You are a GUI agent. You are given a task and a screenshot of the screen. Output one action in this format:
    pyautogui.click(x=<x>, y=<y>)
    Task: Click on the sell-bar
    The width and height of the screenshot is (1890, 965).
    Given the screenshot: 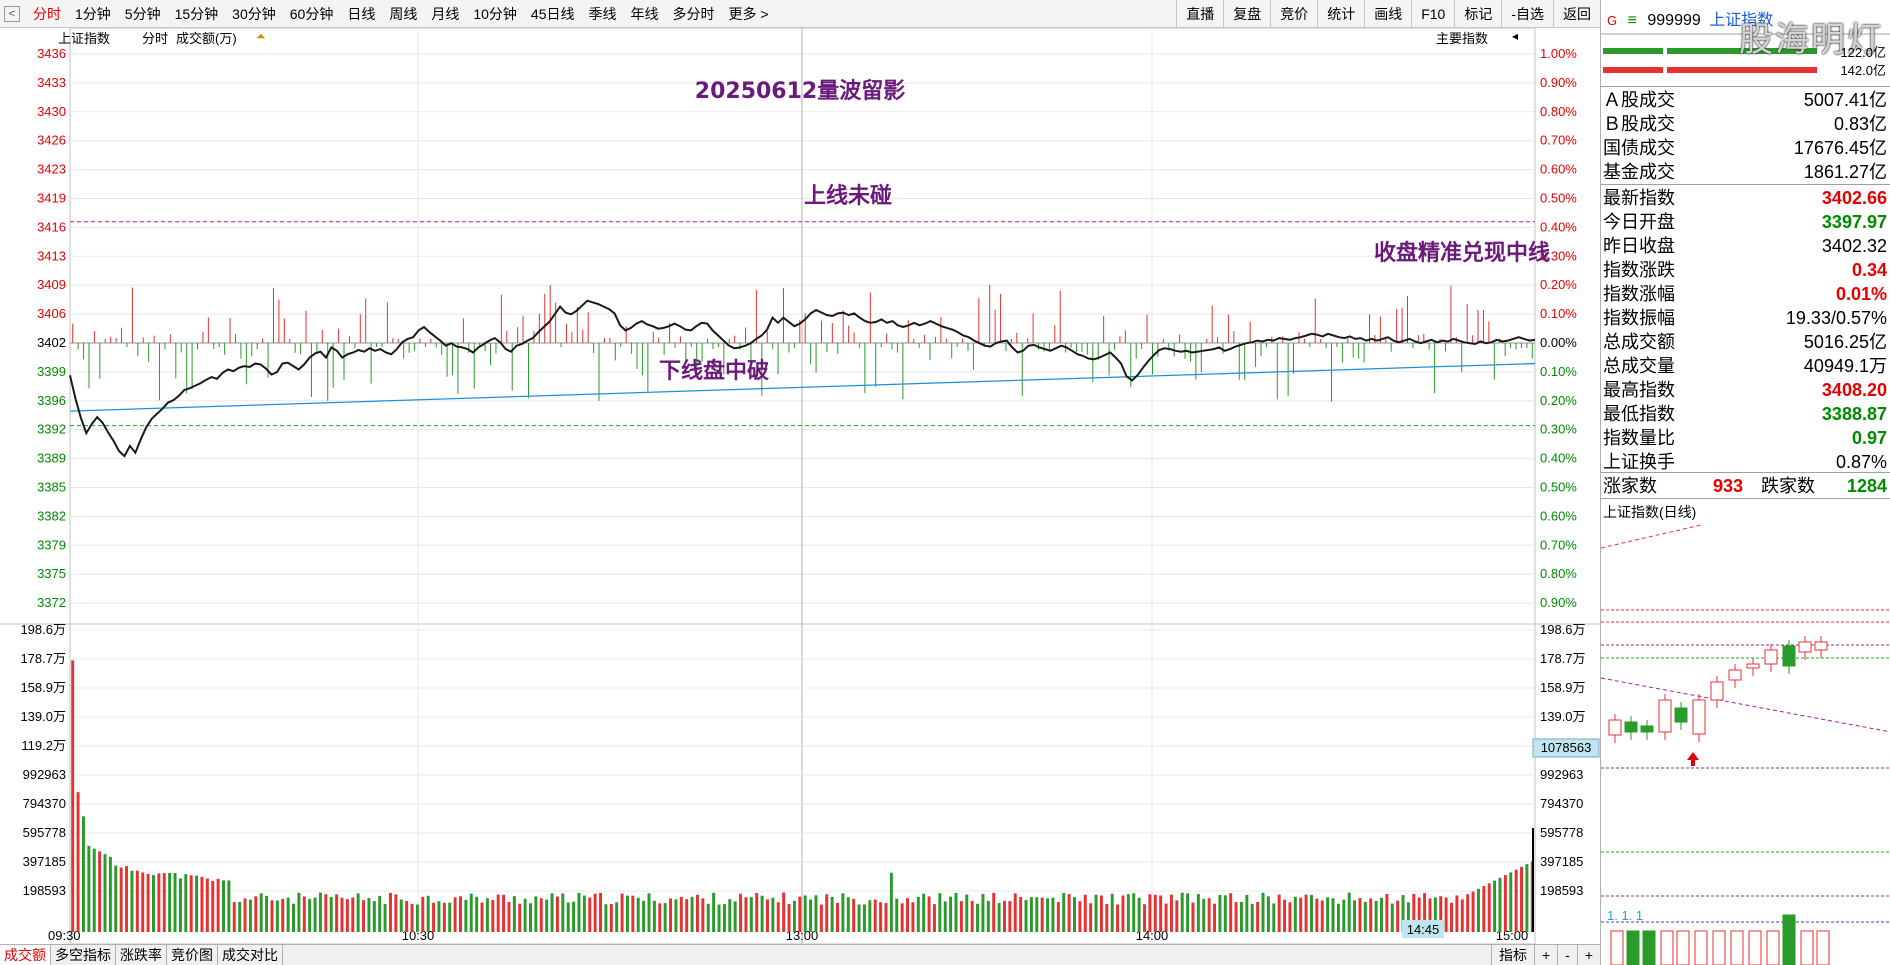 What is the action you would take?
    pyautogui.click(x=1742, y=70)
    